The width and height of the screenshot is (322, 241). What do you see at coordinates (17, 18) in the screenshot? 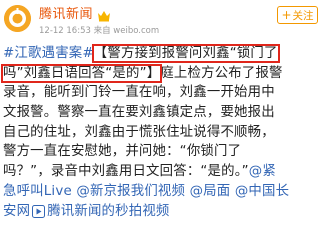
I see `tencent-news-avatar` at bounding box center [17, 18].